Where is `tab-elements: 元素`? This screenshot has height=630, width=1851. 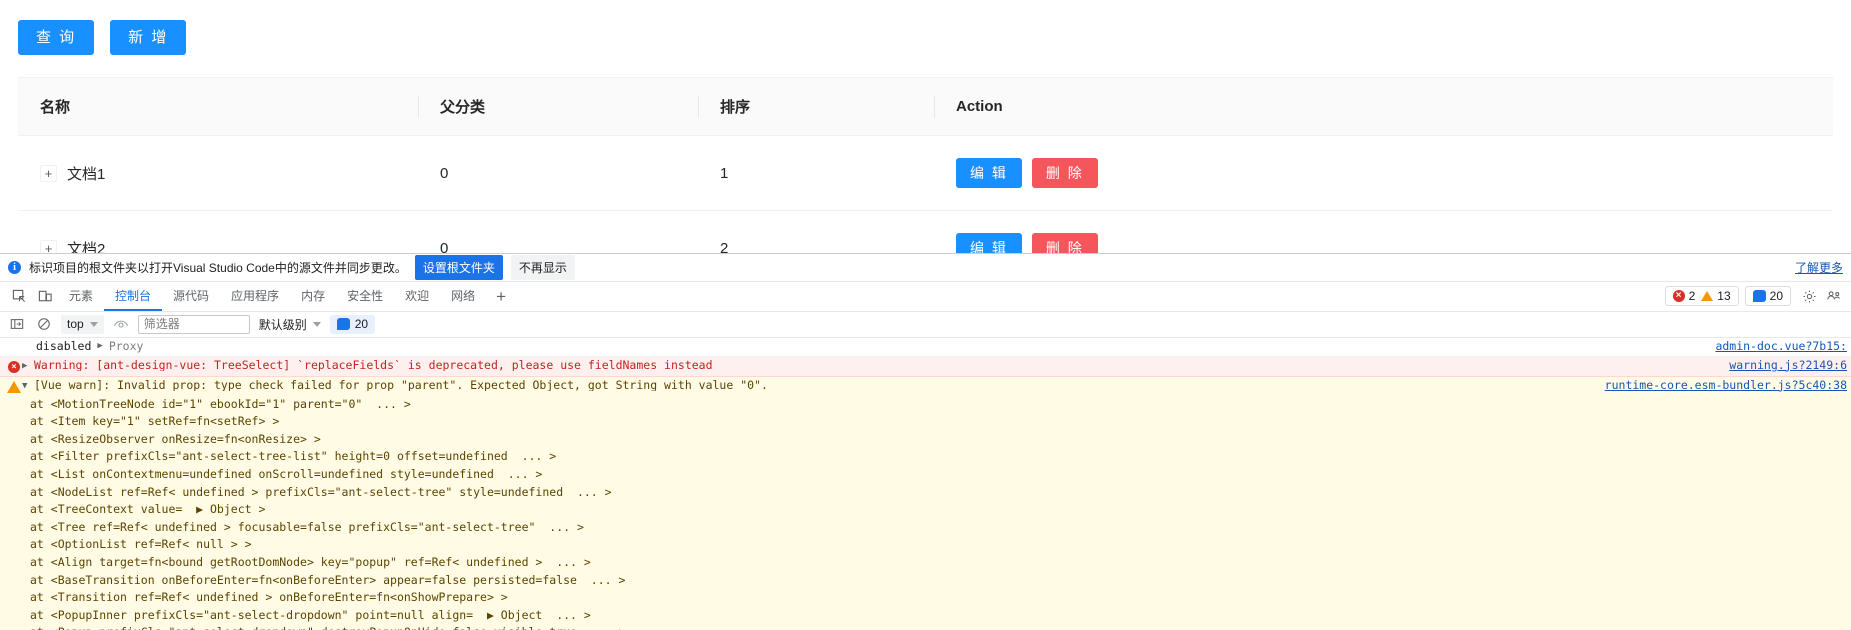
tab-elements: 元素 is located at coordinates (81, 296).